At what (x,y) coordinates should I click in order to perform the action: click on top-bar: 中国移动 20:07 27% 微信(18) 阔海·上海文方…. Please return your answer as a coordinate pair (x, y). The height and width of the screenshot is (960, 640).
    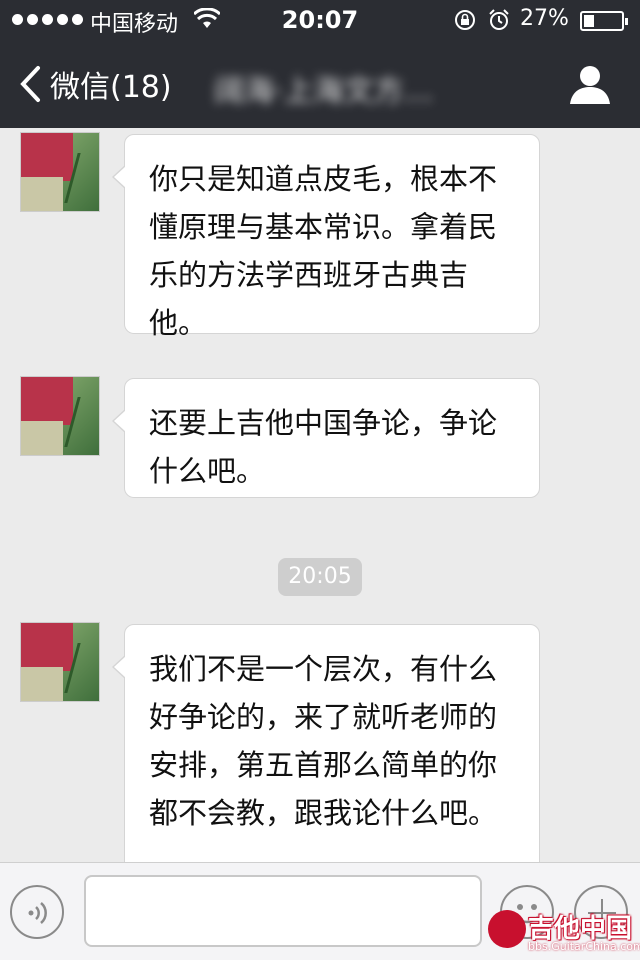
    Looking at the image, I should click on (320, 64).